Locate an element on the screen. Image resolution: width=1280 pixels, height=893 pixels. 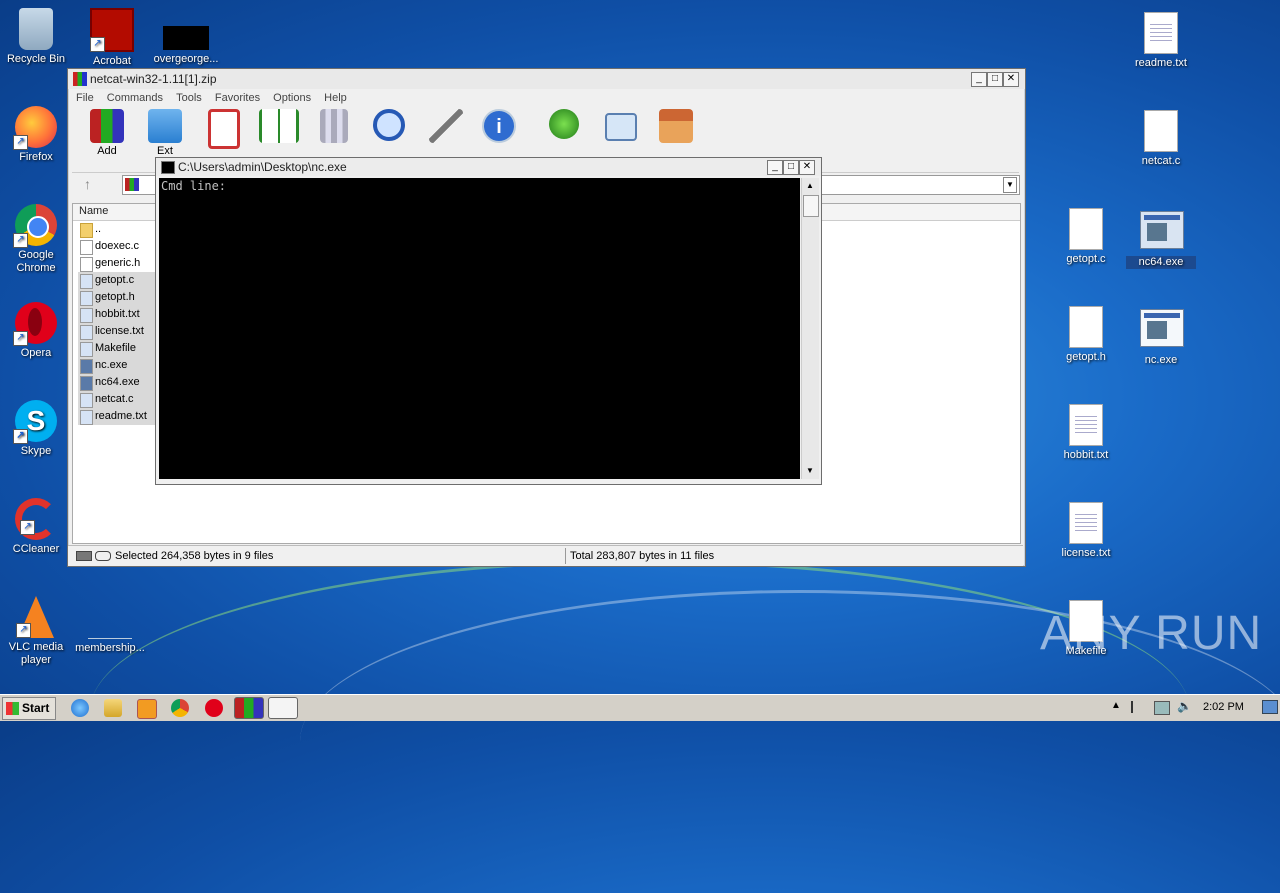
trash-icon is located at coordinates (334, 126).